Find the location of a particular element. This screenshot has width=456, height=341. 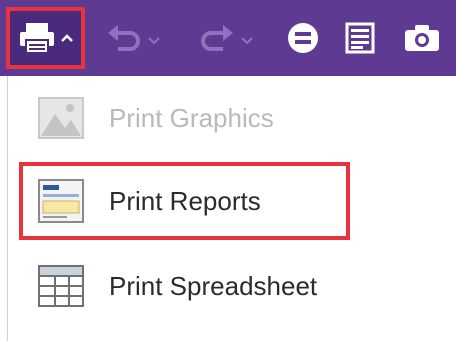

image-placeholder-icon is located at coordinates (61, 118).